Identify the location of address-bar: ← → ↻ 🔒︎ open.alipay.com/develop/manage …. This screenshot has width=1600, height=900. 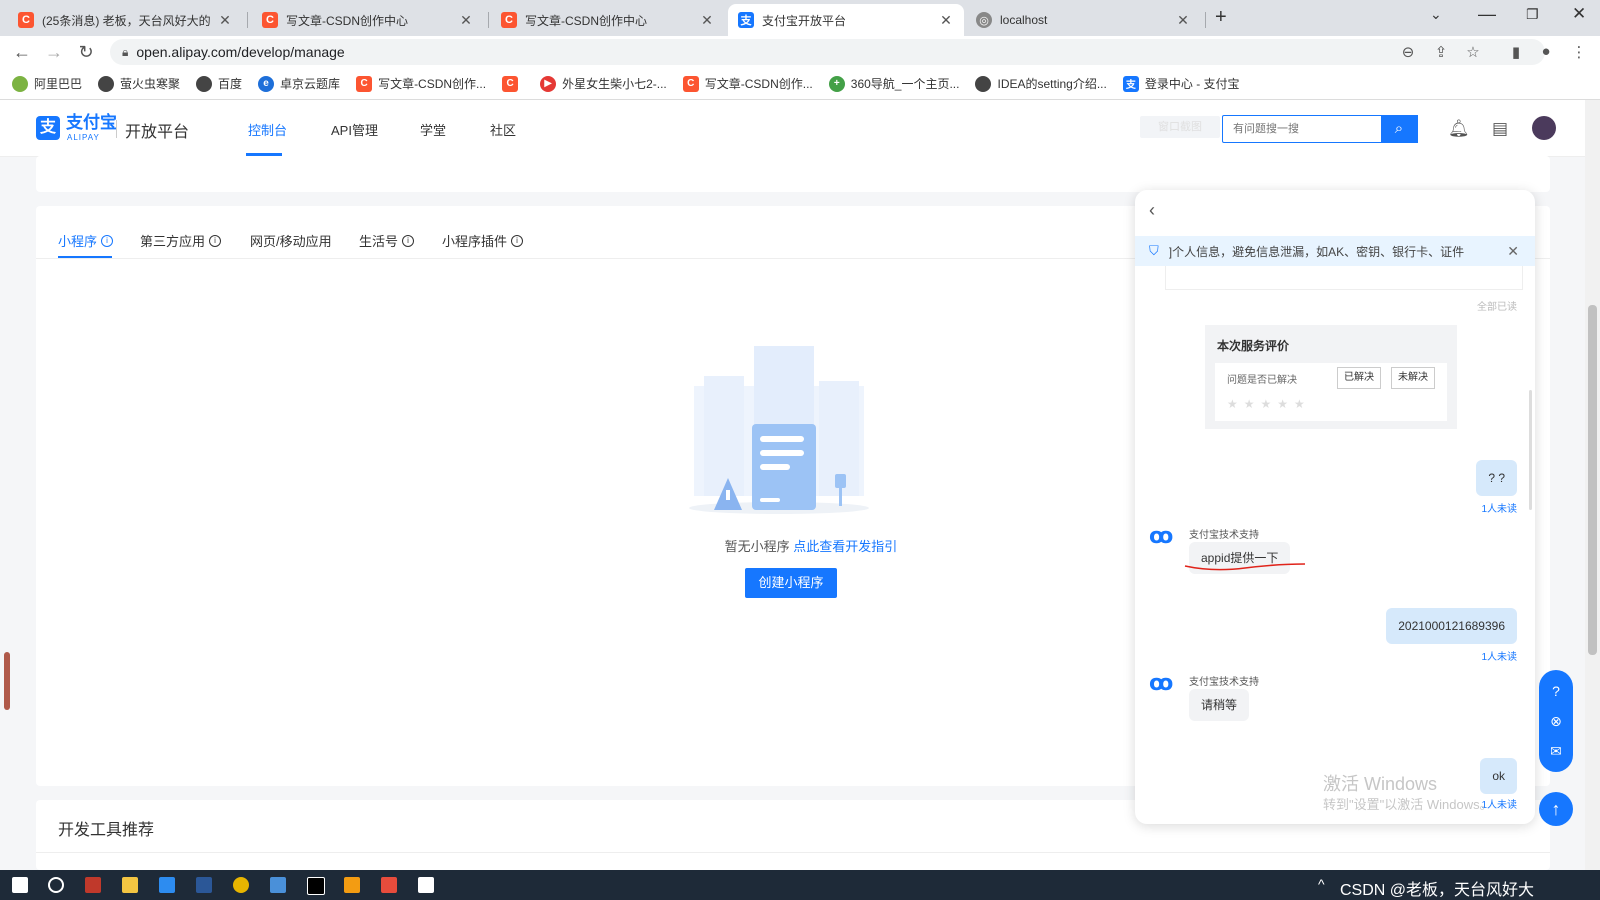
(800, 52).